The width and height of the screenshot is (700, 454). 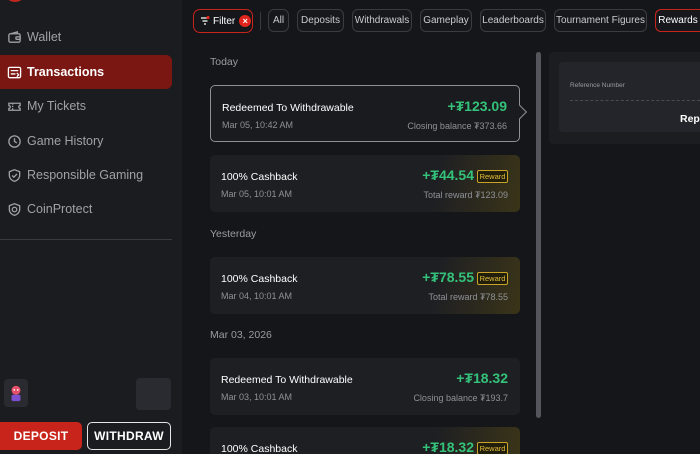 What do you see at coordinates (14, 106) in the screenshot?
I see `ticket-icon` at bounding box center [14, 106].